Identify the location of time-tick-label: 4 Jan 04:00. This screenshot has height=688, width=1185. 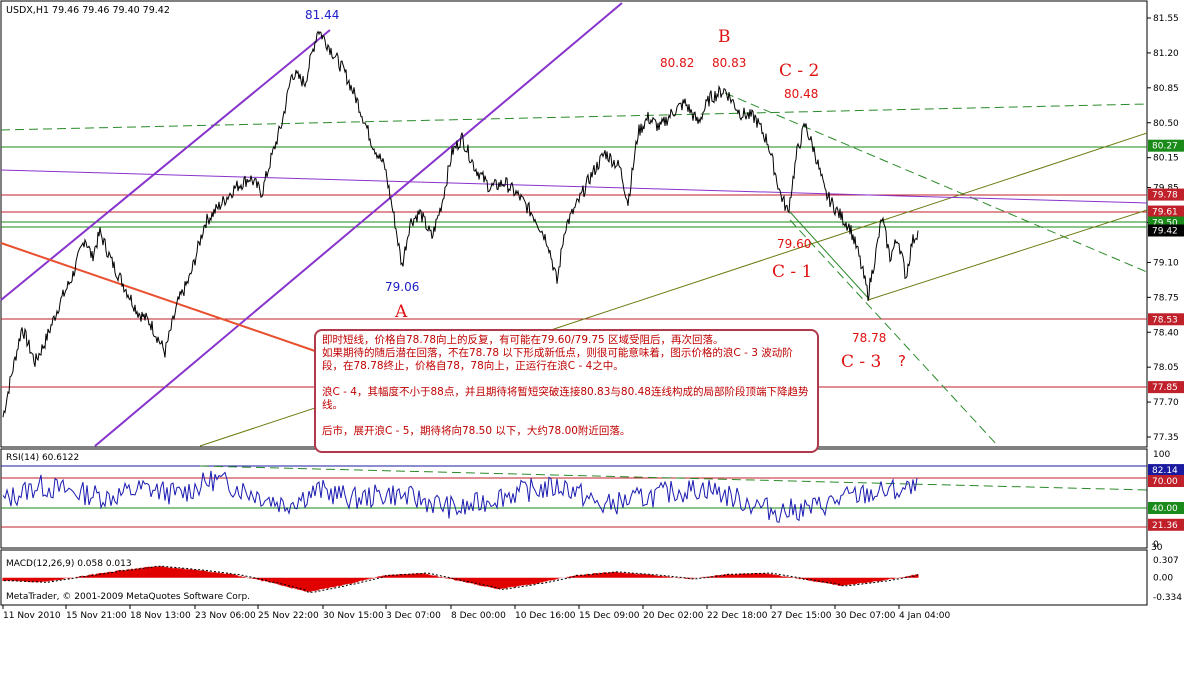
(925, 616).